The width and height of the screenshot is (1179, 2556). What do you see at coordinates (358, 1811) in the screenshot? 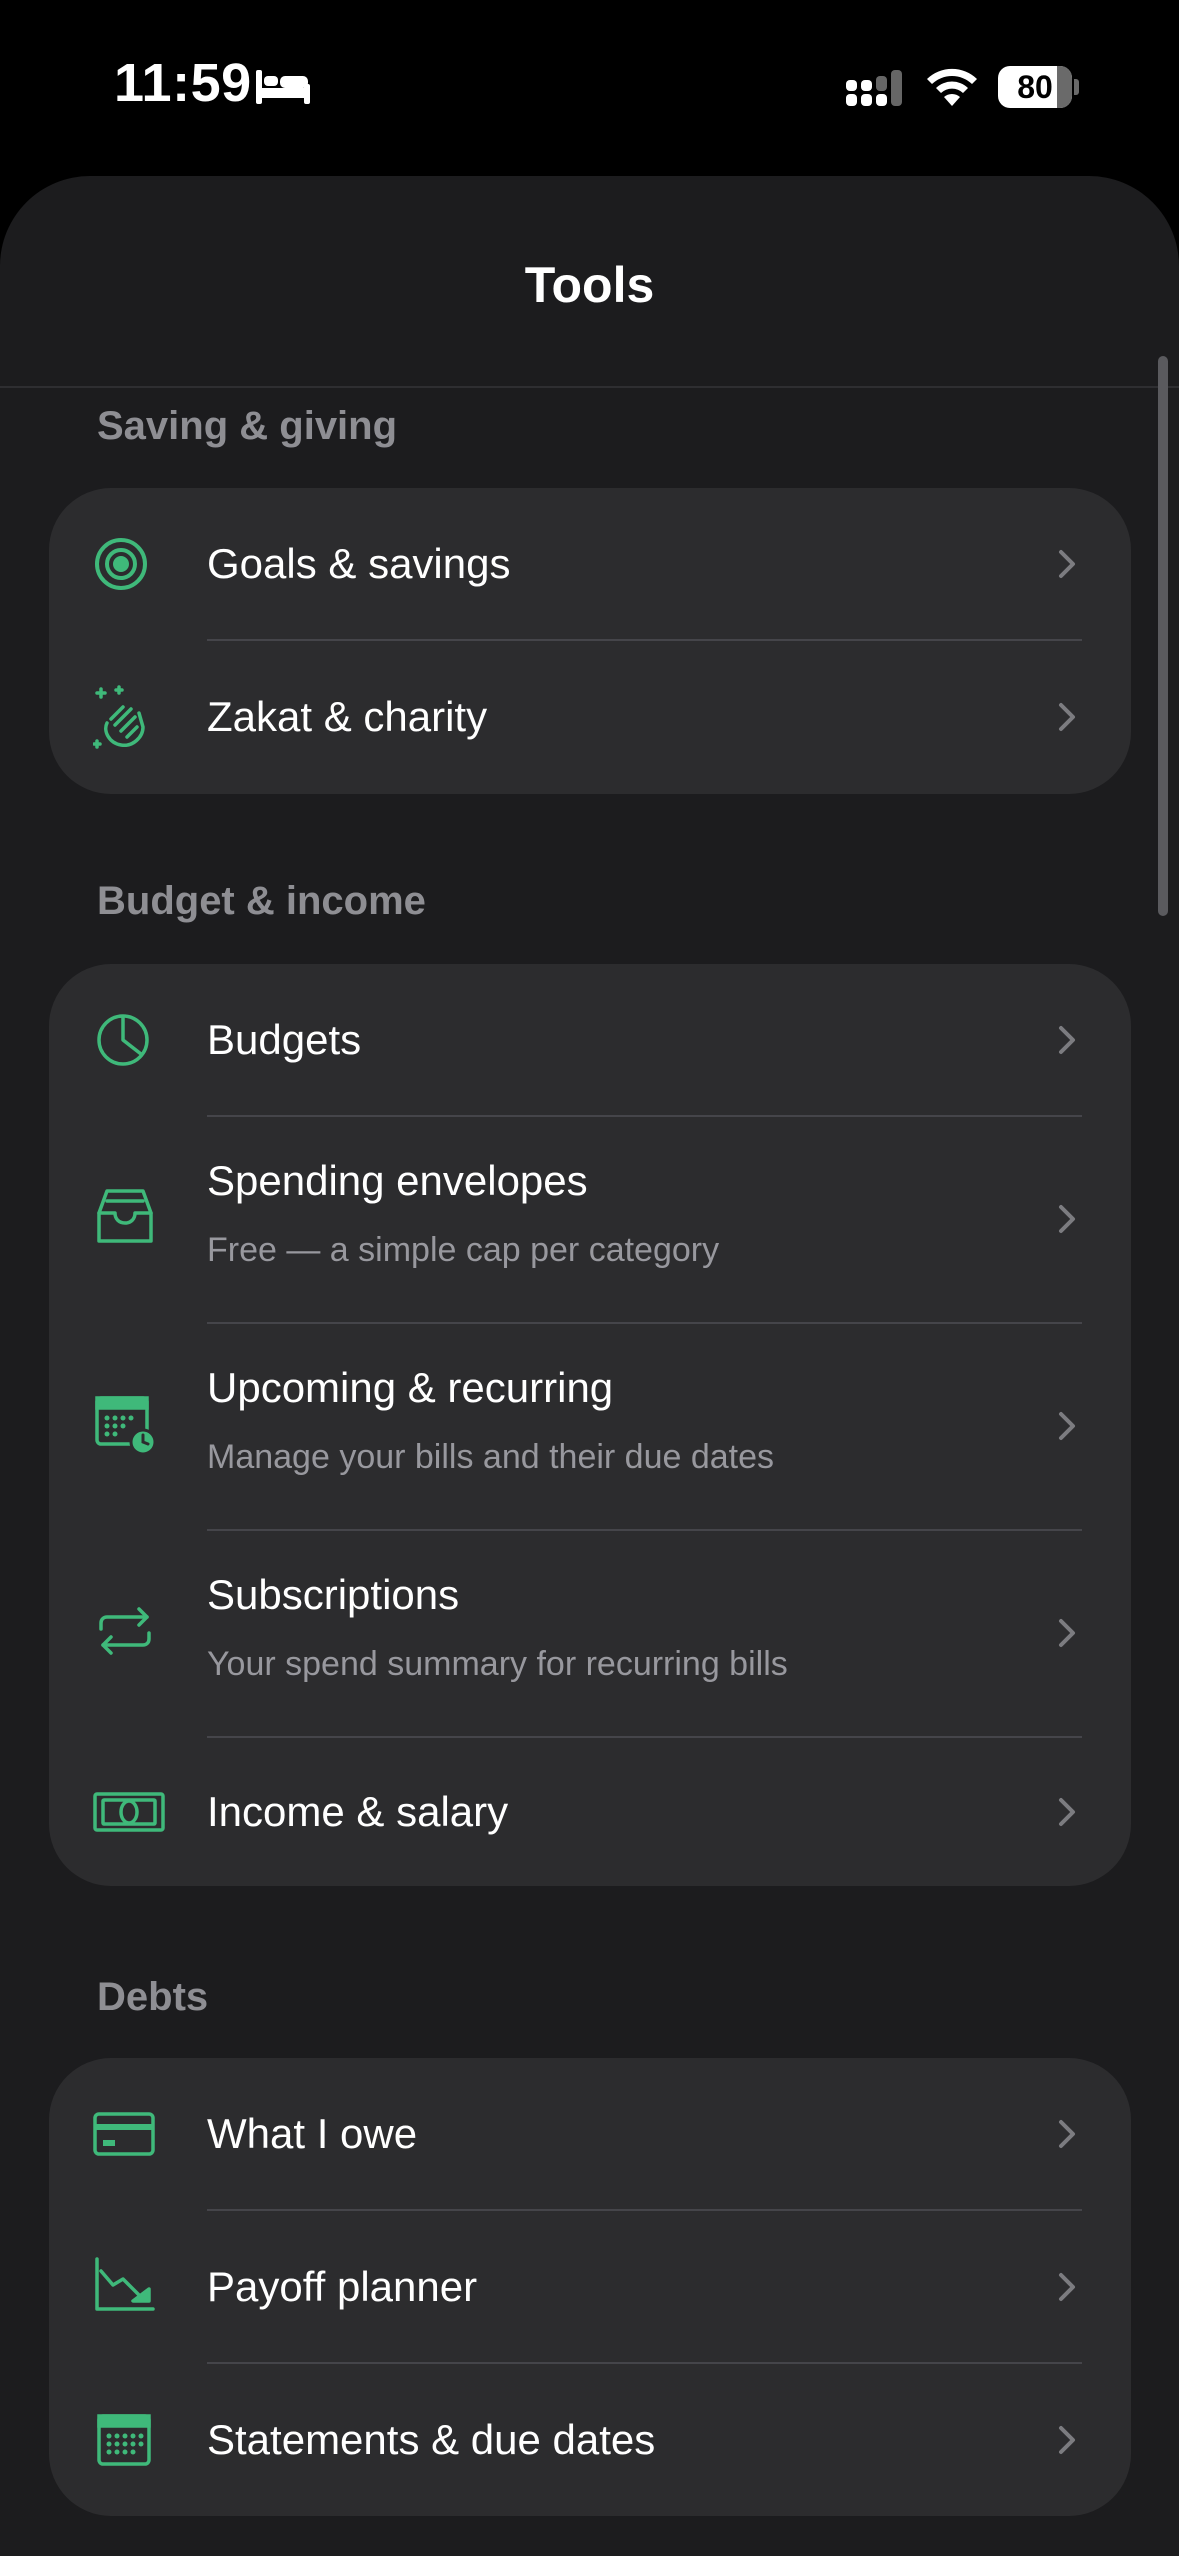
I see `row-title: Income & salary` at bounding box center [358, 1811].